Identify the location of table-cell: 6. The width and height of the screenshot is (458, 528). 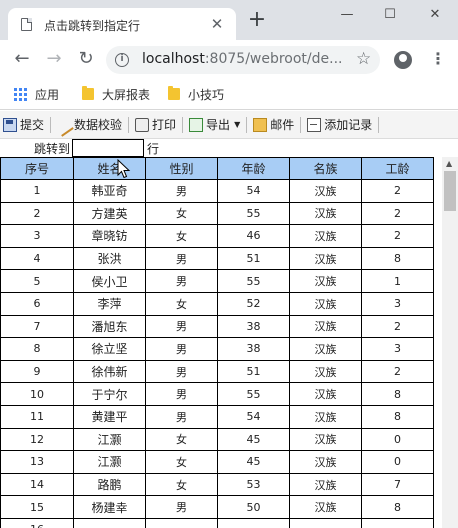
(37, 303).